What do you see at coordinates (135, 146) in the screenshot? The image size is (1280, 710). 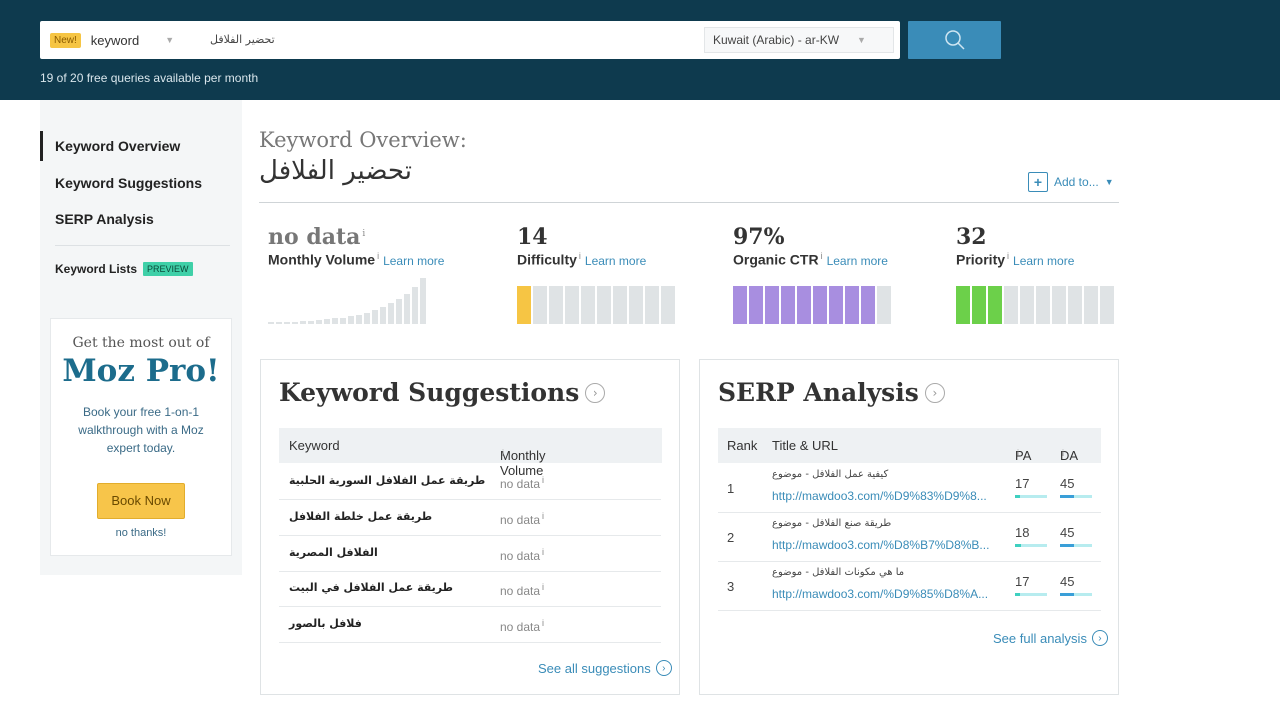 I see `sidebar-item-keyword-overview: Keyword Overview` at bounding box center [135, 146].